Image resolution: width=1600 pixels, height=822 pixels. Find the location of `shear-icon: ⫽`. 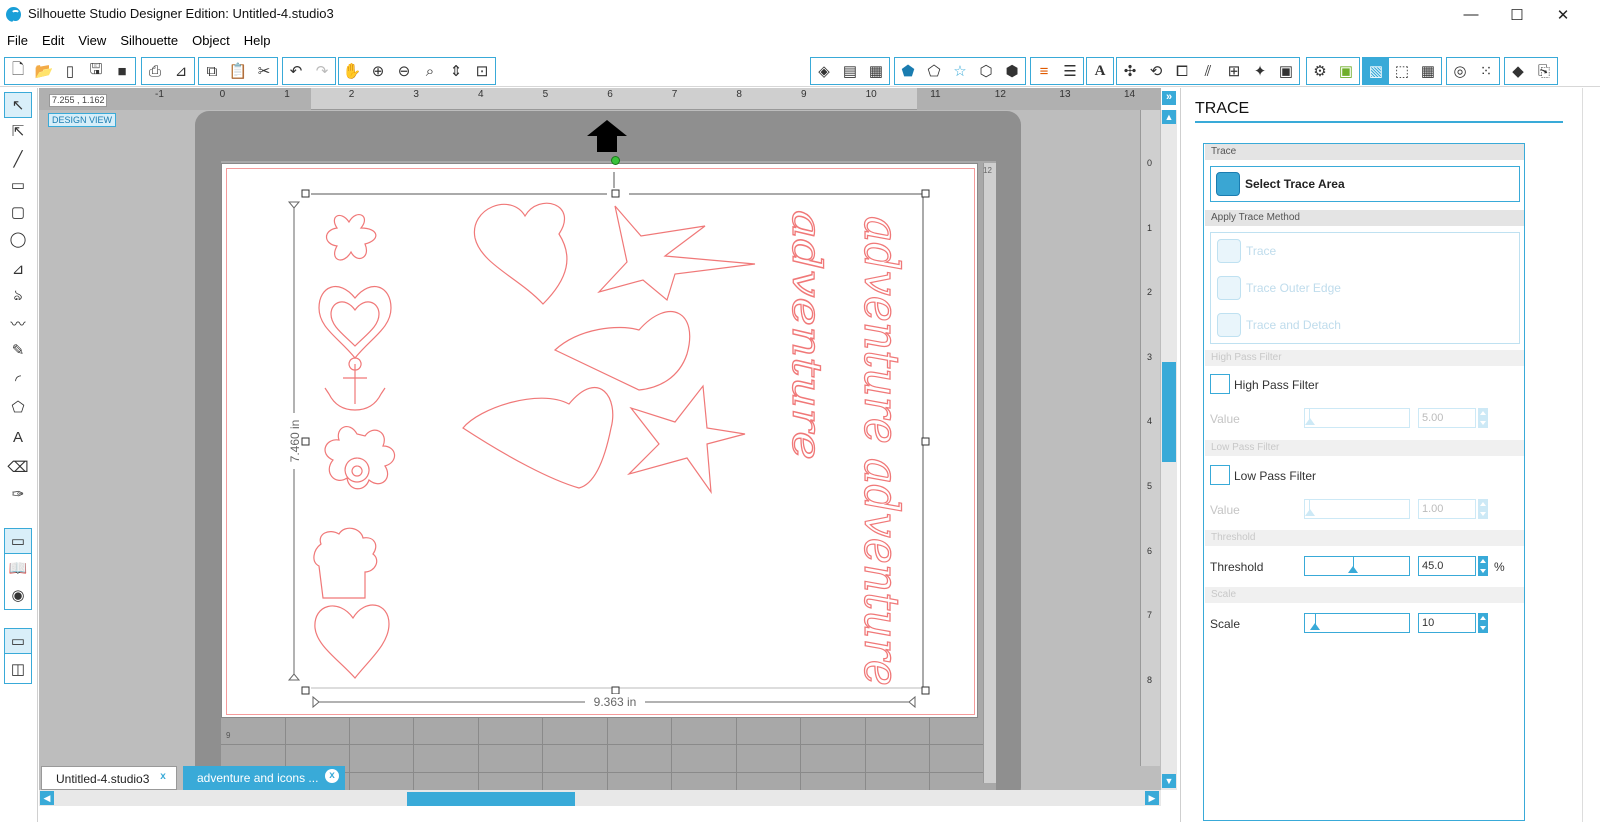

shear-icon: ⫽ is located at coordinates (1208, 71).